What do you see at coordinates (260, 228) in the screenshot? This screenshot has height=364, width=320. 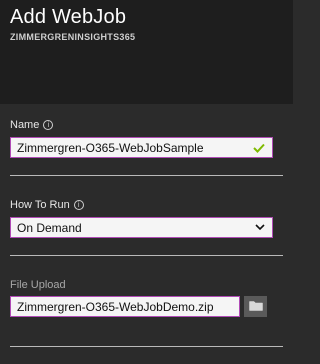 I see `chevron-down-icon` at bounding box center [260, 228].